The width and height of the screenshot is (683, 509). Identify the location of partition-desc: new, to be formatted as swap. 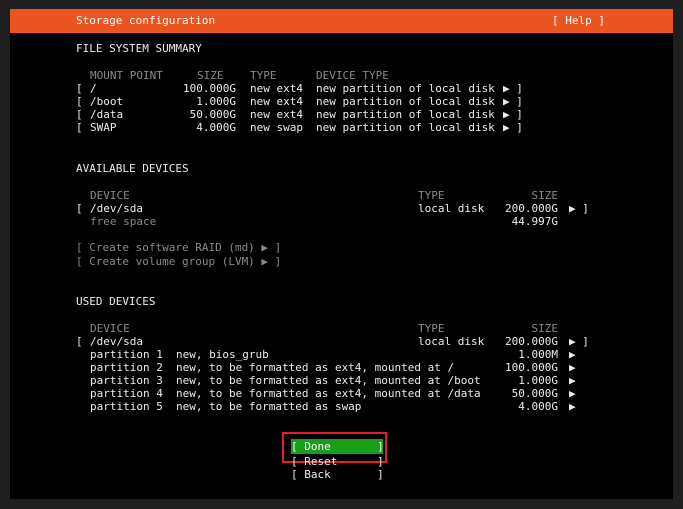
(269, 406).